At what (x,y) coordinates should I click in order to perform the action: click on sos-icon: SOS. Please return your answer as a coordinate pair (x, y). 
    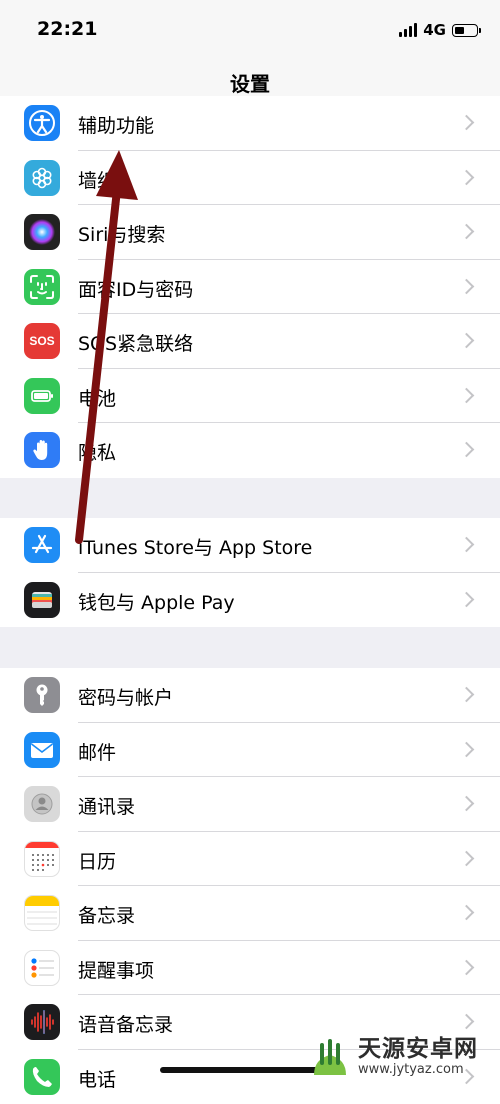
    Looking at the image, I should click on (42, 341).